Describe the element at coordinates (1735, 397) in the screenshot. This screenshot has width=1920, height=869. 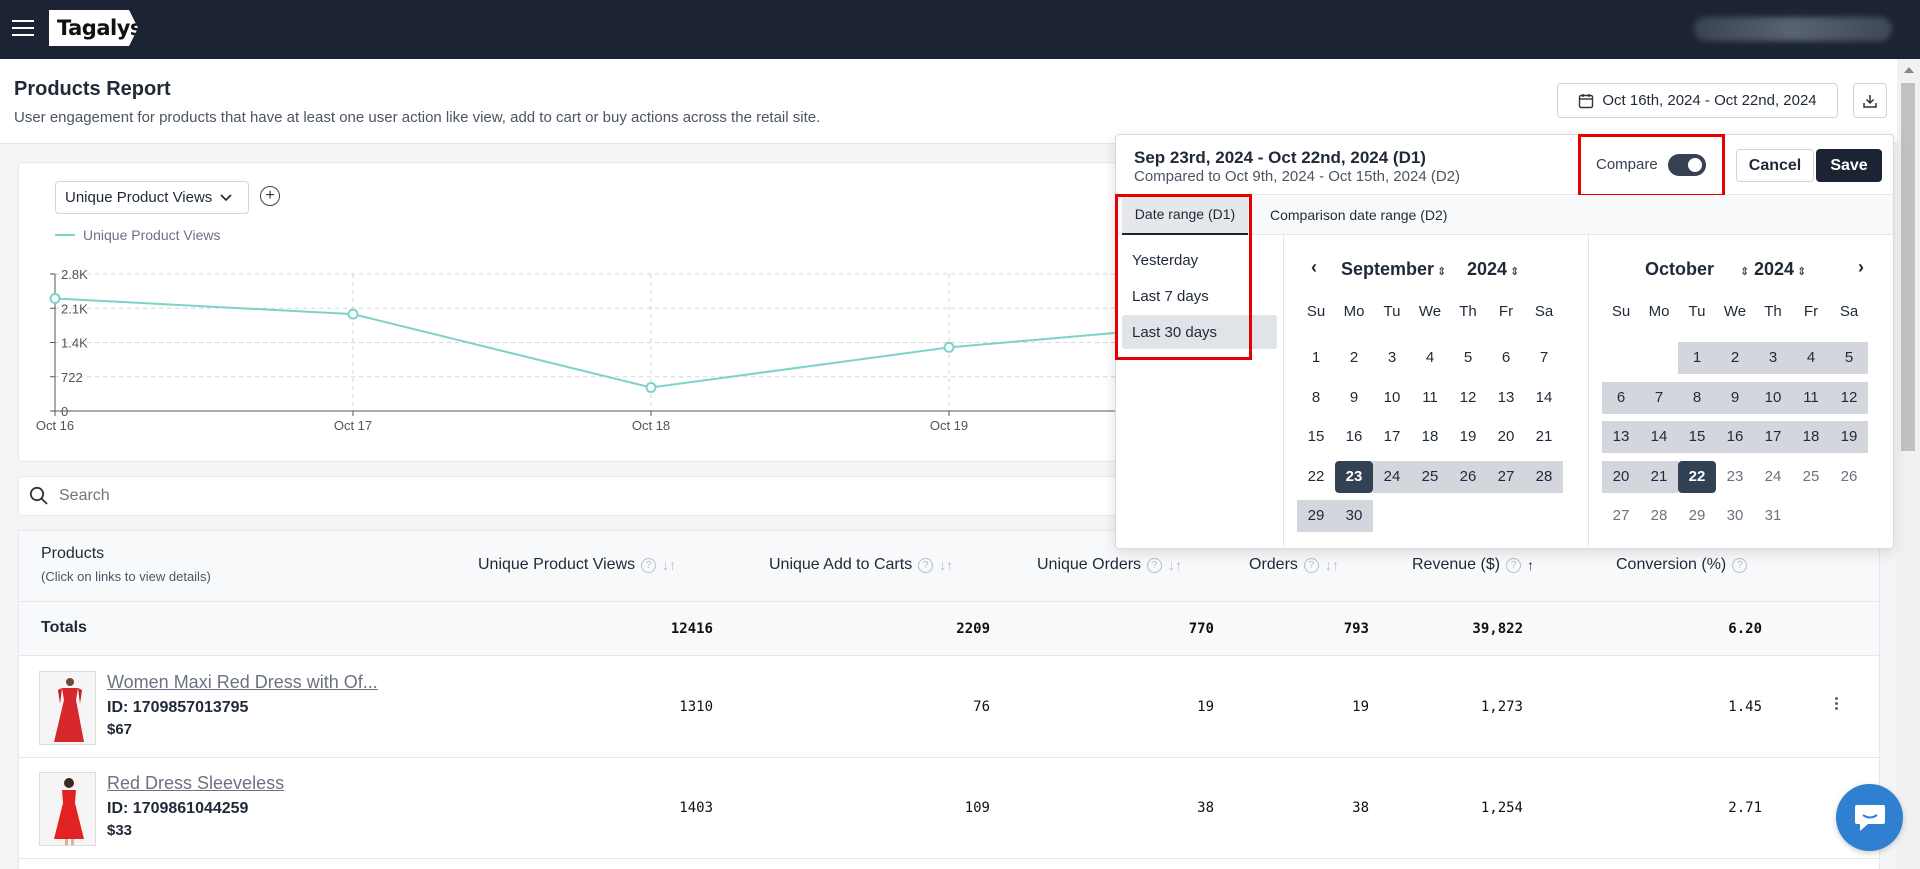
I see `october-day-9: 9` at that location.